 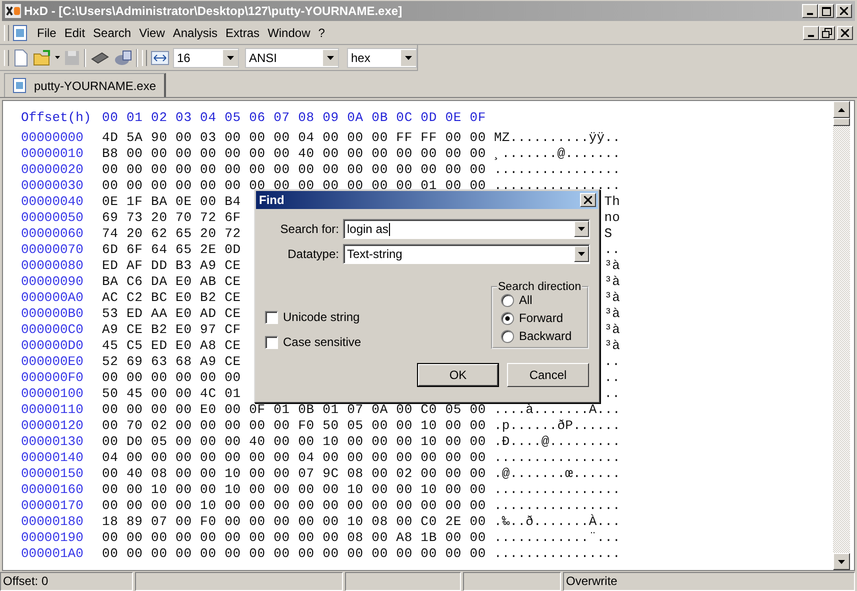 I want to click on scrollbar-thumb, so click(x=841, y=122).